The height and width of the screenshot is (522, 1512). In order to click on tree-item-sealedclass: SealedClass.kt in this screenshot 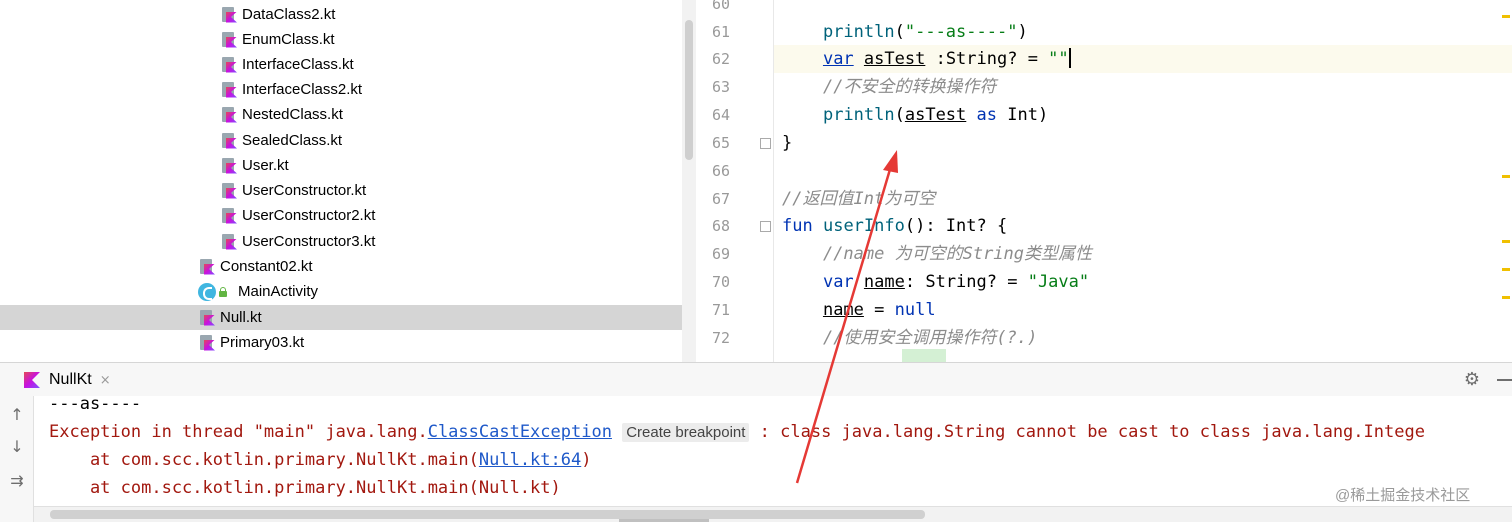, I will do `click(341, 140)`.